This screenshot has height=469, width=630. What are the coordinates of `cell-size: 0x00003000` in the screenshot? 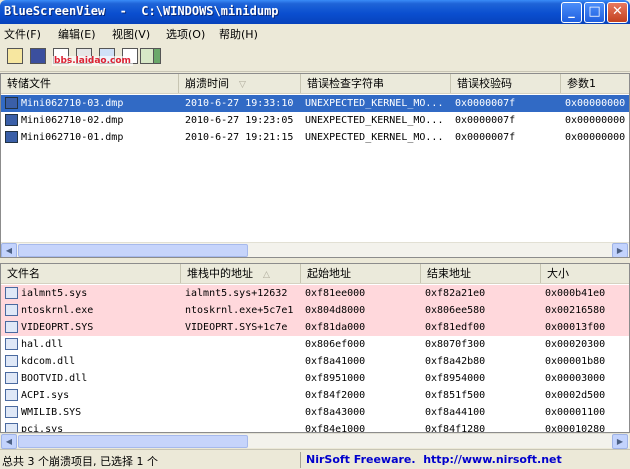 It's located at (575, 378).